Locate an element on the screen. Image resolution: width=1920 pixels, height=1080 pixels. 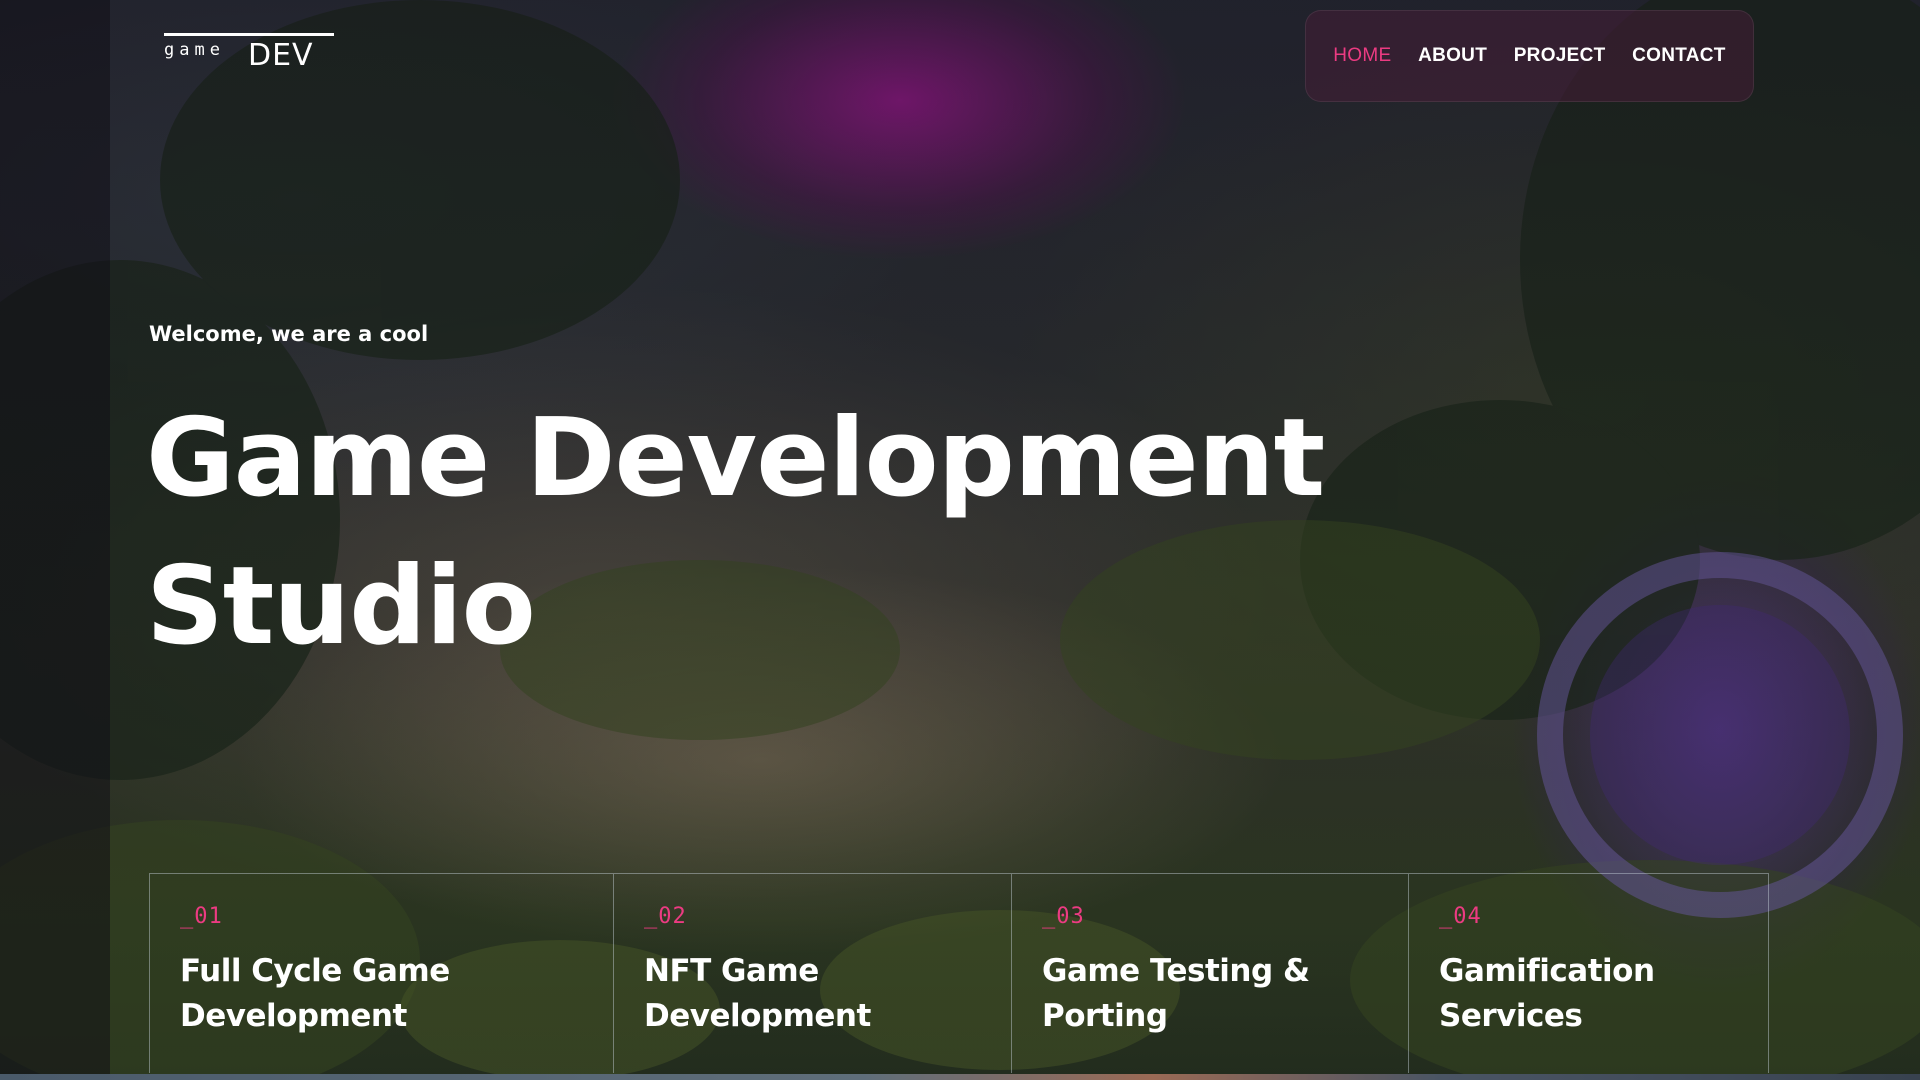
service-card: _04 Gamification Services is located at coordinates (1588, 973).